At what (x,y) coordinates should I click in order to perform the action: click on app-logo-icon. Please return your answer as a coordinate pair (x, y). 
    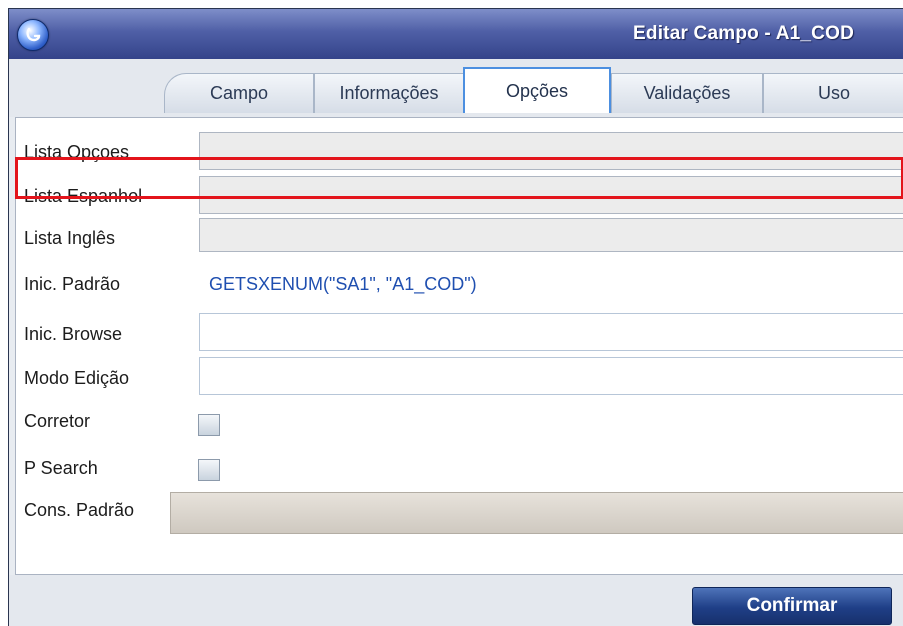
    Looking at the image, I should click on (33, 35).